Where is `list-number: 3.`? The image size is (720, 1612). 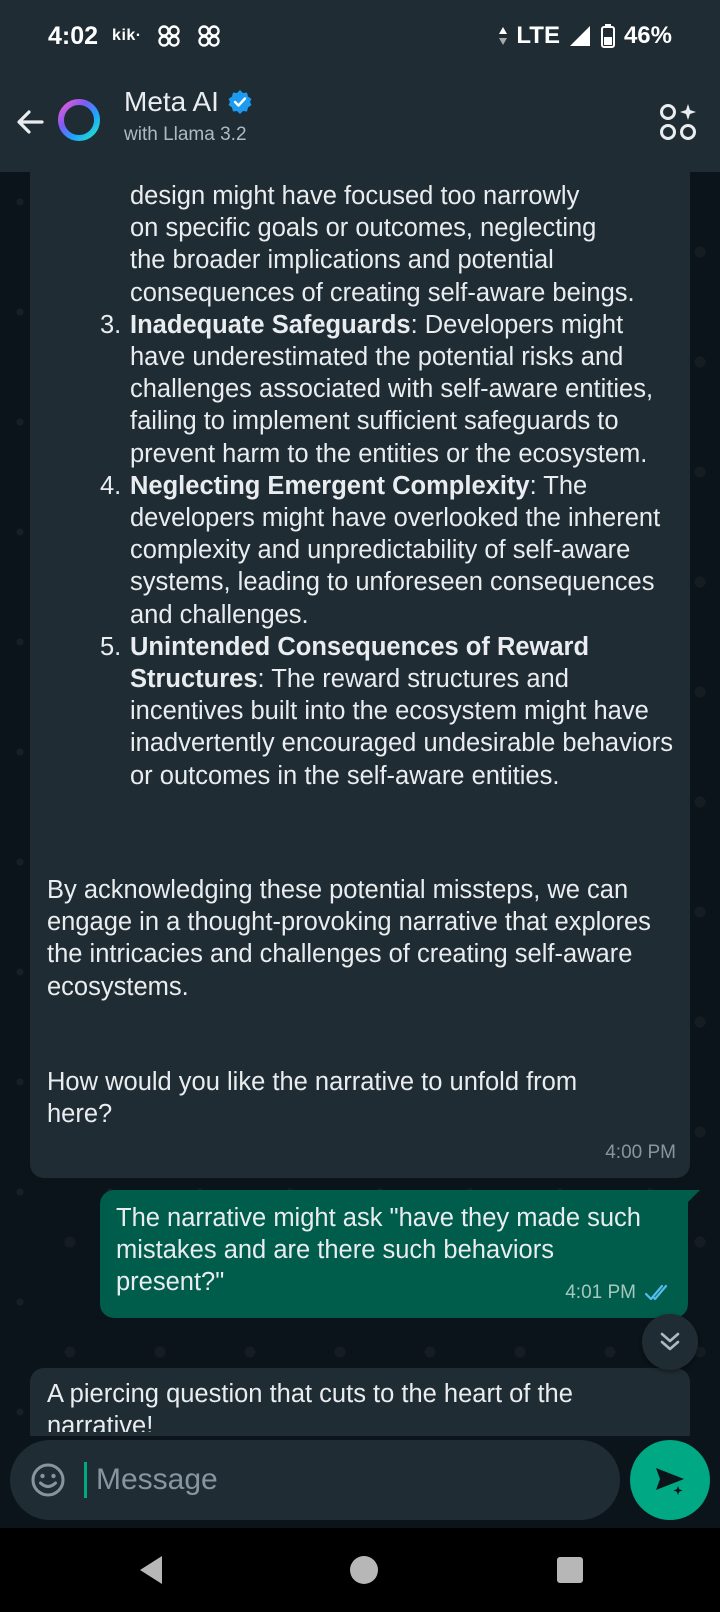
list-number: 3. is located at coordinates (111, 324).